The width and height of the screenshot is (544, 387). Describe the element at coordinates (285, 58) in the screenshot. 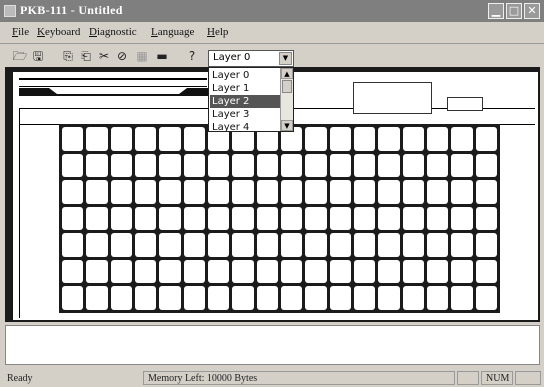

I see `chevron-down-icon: ▼` at that location.